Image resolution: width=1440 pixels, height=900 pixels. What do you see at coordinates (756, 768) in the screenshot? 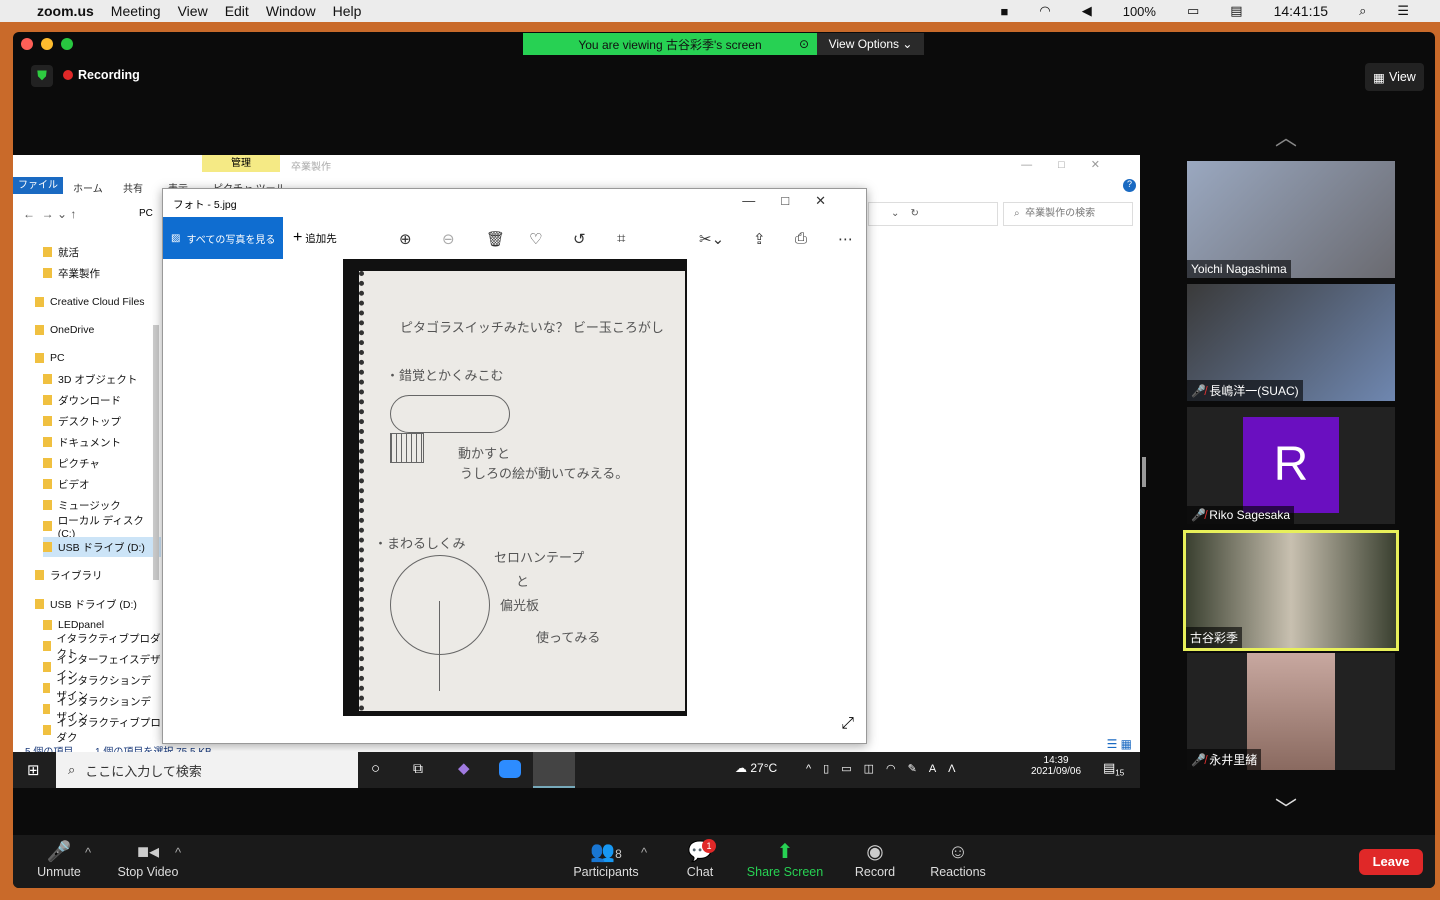
I see `weather-widget: ☁ 27°C` at bounding box center [756, 768].